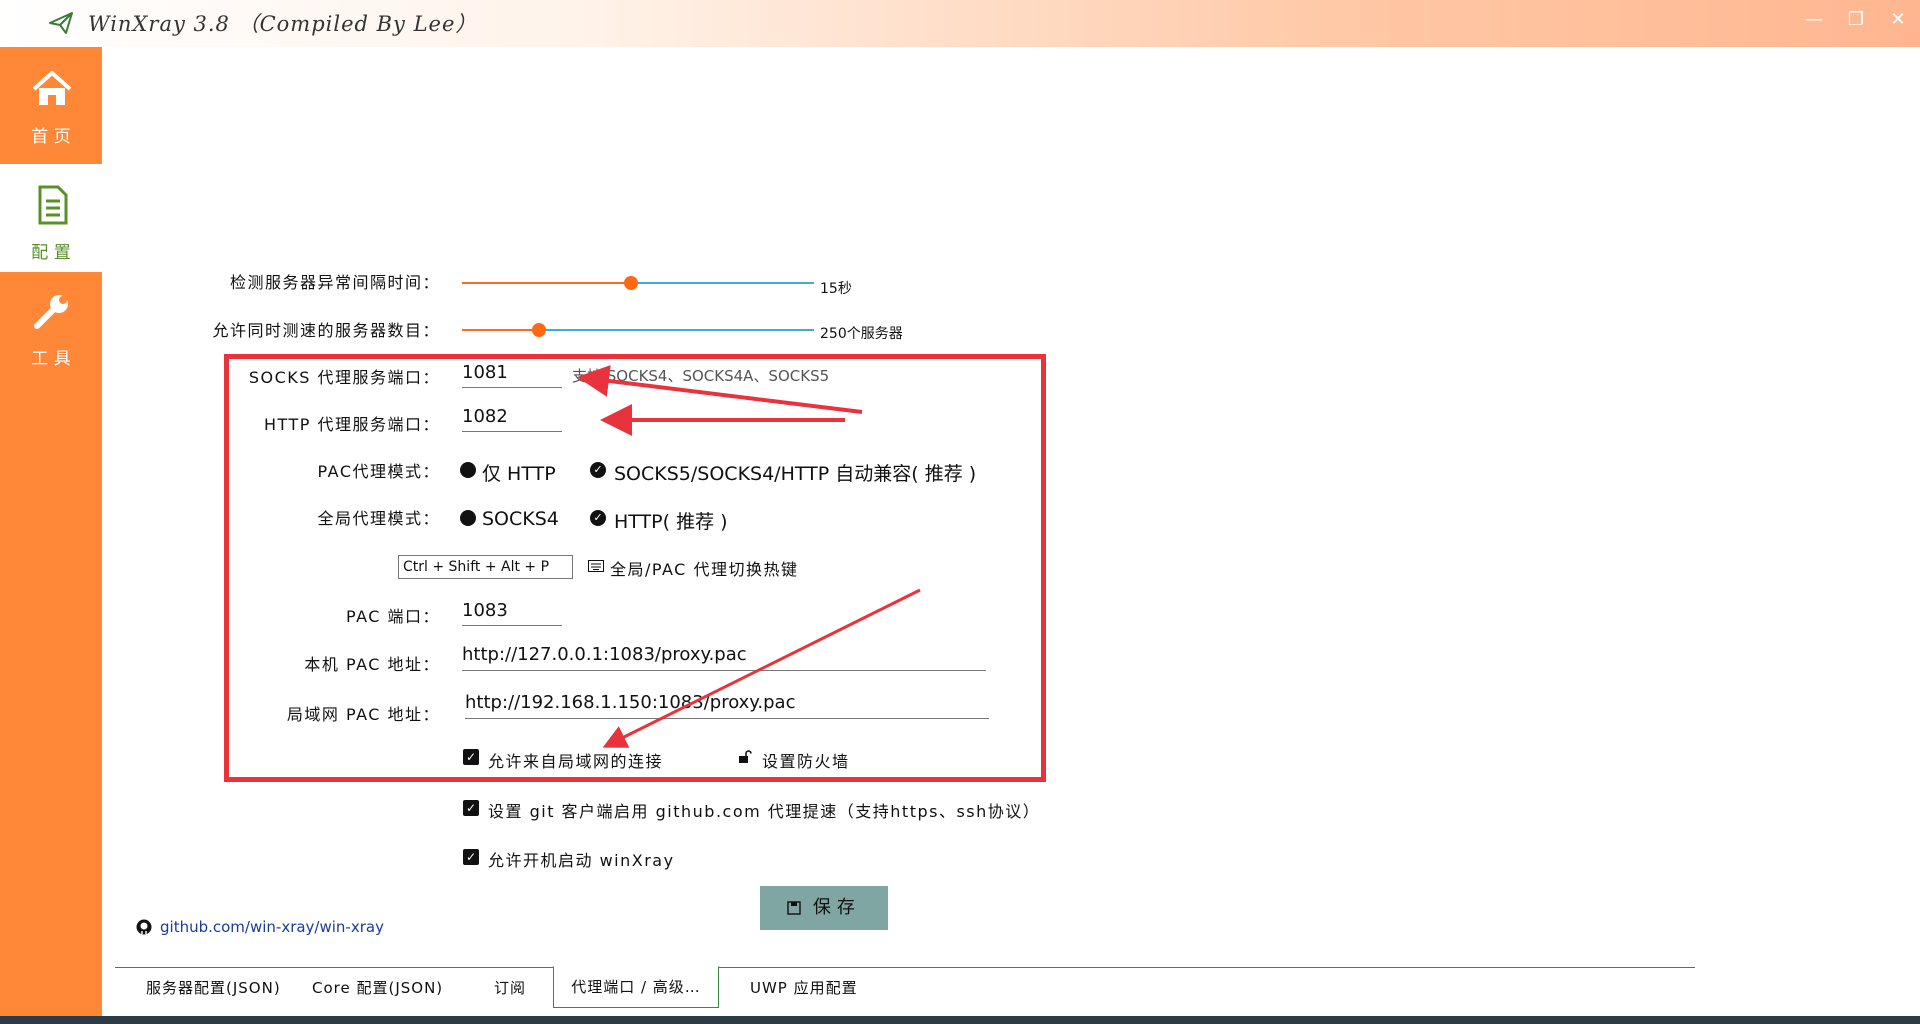 The image size is (1920, 1024). I want to click on autostart-label: 允许开机启动 winXray, so click(581, 859).